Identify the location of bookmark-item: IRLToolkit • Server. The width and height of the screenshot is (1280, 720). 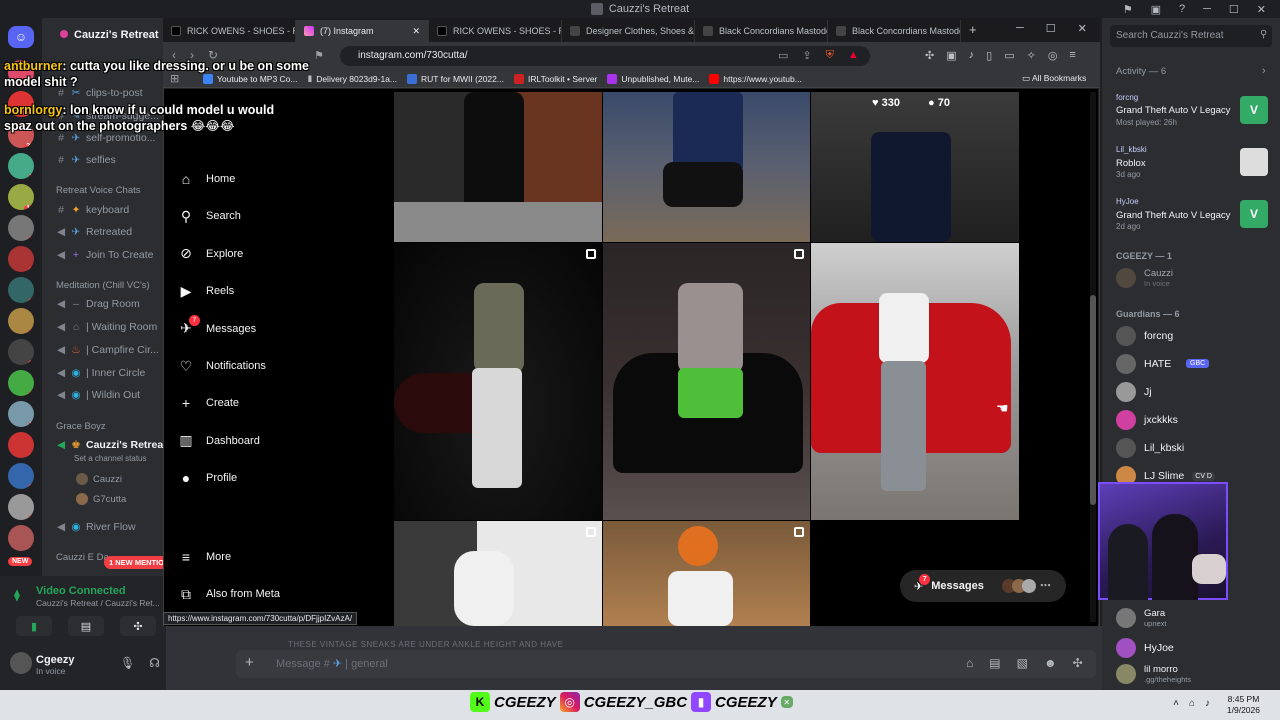
(555, 78).